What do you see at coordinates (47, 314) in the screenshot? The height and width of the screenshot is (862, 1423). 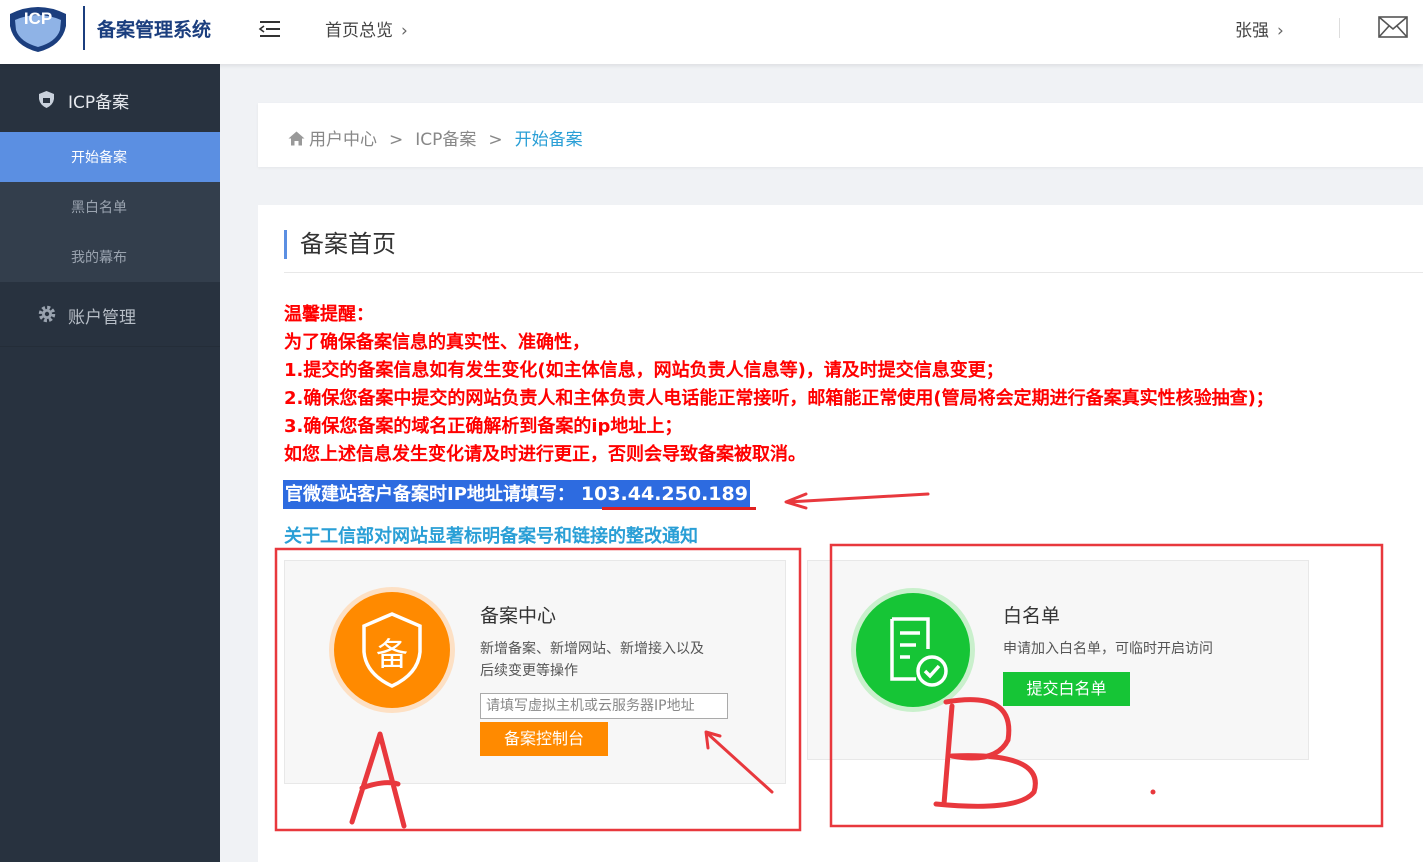 I see `gear-icon` at bounding box center [47, 314].